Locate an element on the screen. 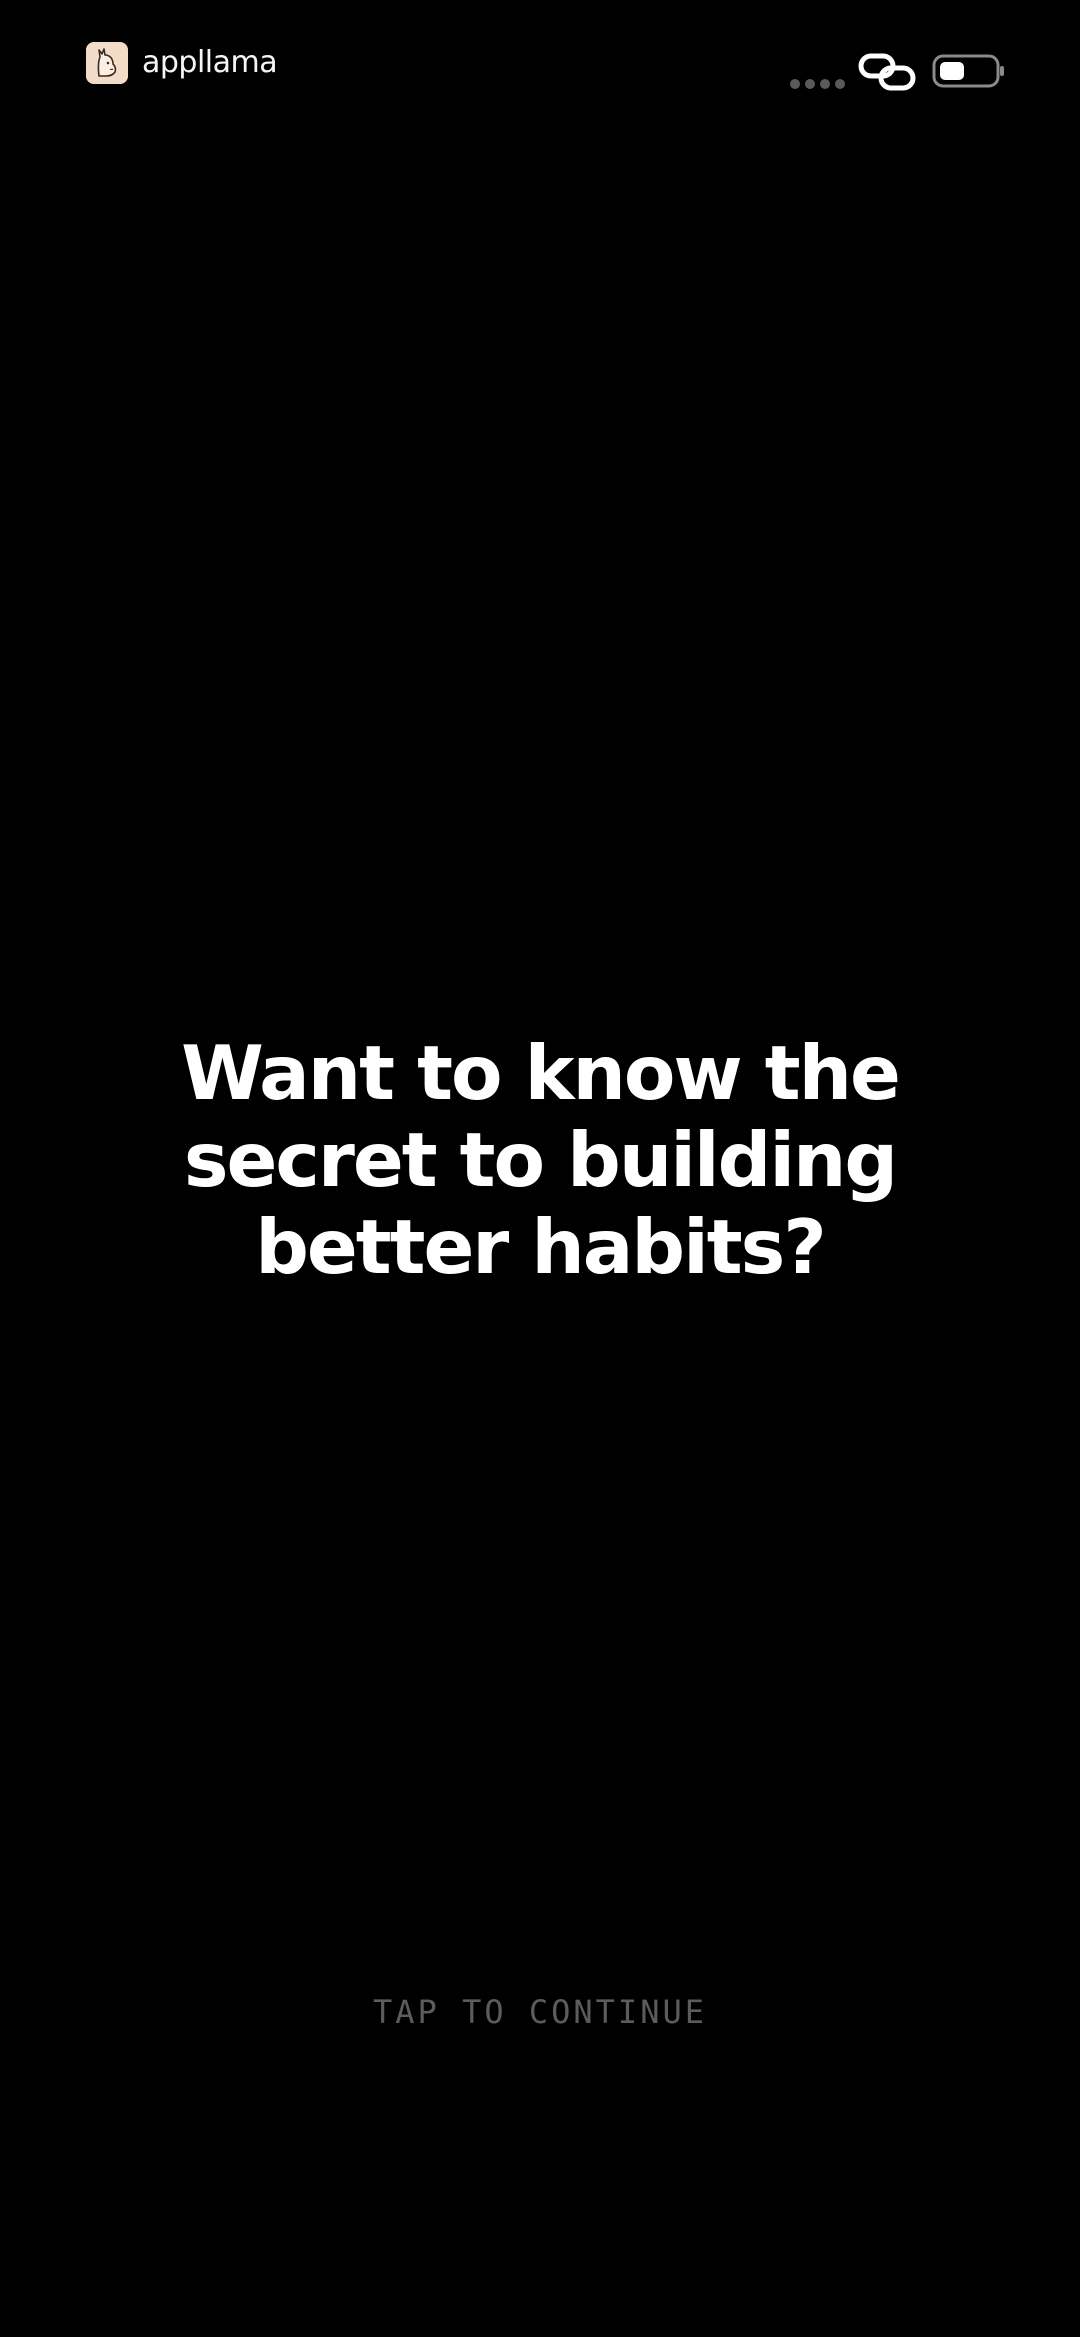  appllama-logo-icon is located at coordinates (107, 63).